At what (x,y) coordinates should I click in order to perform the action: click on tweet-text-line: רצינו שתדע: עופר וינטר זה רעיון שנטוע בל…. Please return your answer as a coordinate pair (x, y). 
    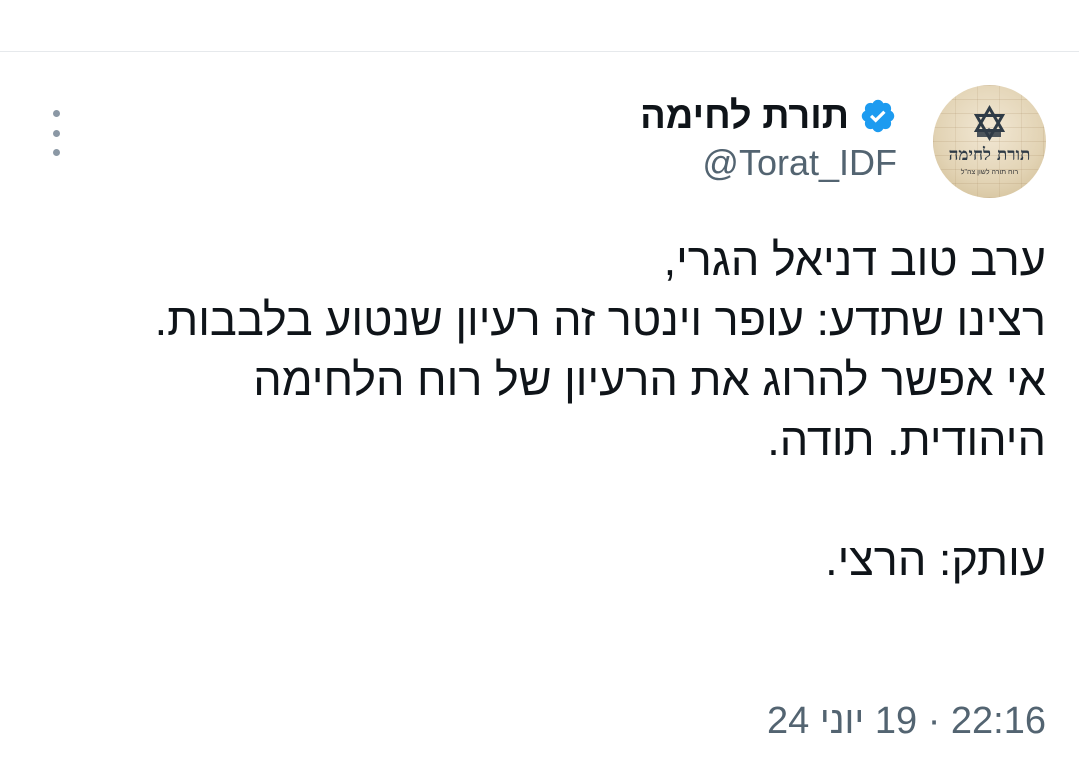
    Looking at the image, I should click on (600, 319).